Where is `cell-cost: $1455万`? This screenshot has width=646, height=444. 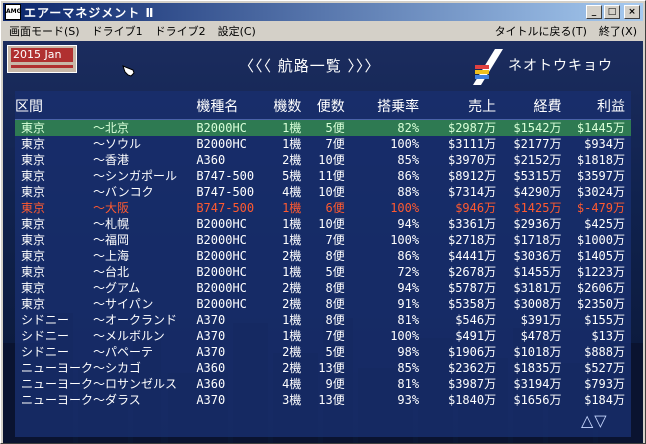 cell-cost: $1455万 is located at coordinates (537, 272).